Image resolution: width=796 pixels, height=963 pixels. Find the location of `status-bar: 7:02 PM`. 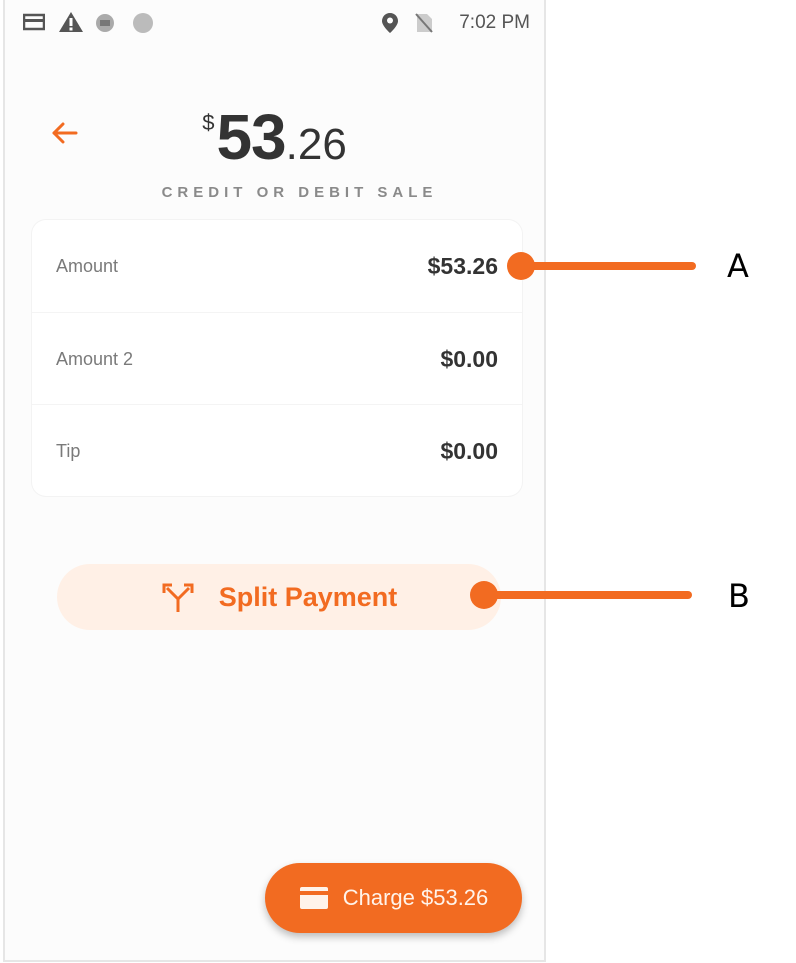

status-bar: 7:02 PM is located at coordinates (274, 22).